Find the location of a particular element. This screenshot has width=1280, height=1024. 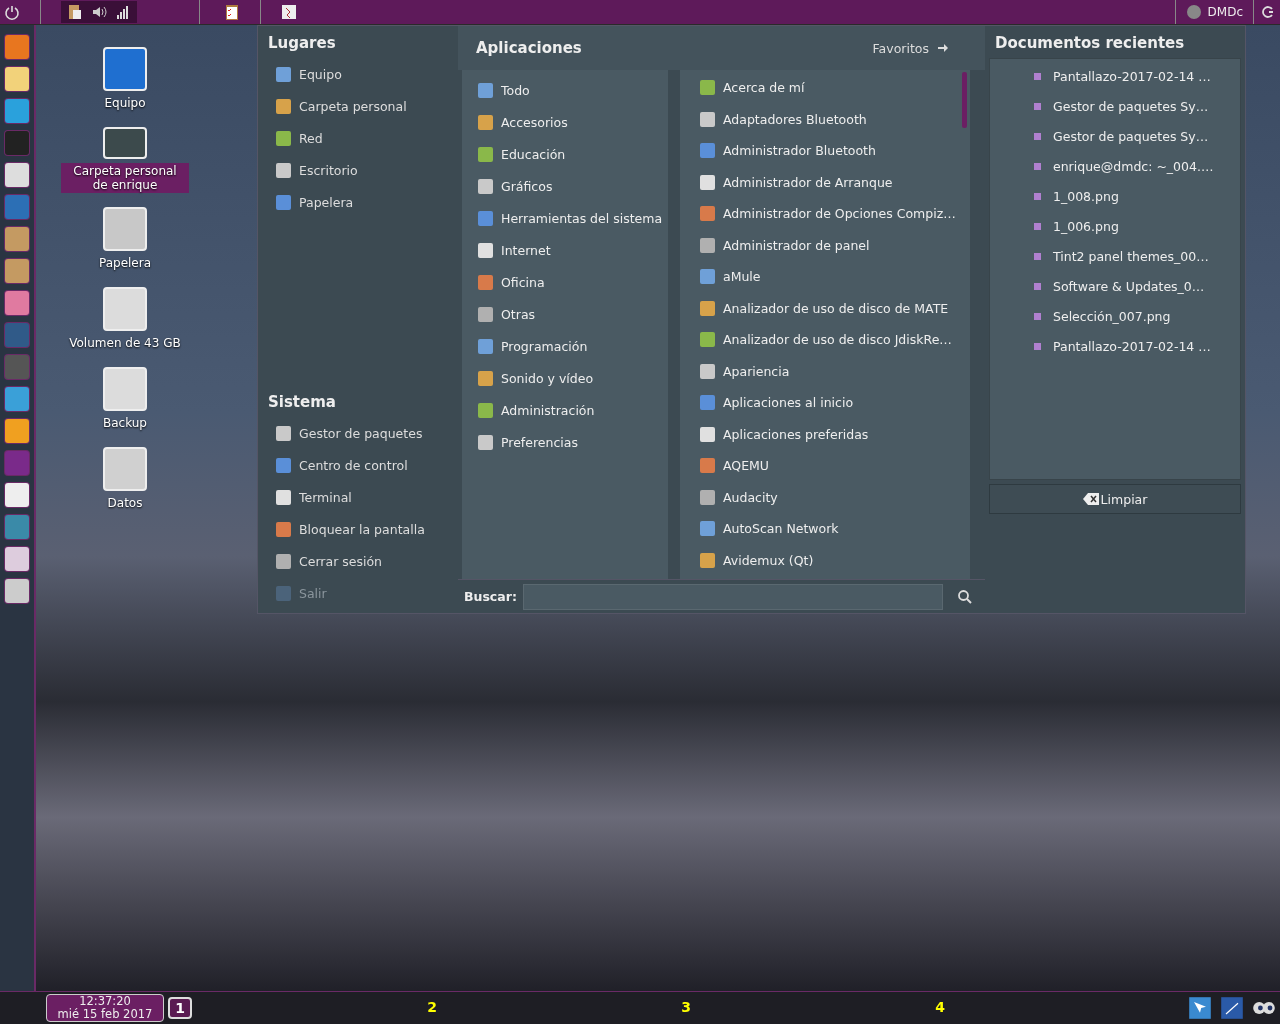

category-item: Todo is located at coordinates (565, 90).